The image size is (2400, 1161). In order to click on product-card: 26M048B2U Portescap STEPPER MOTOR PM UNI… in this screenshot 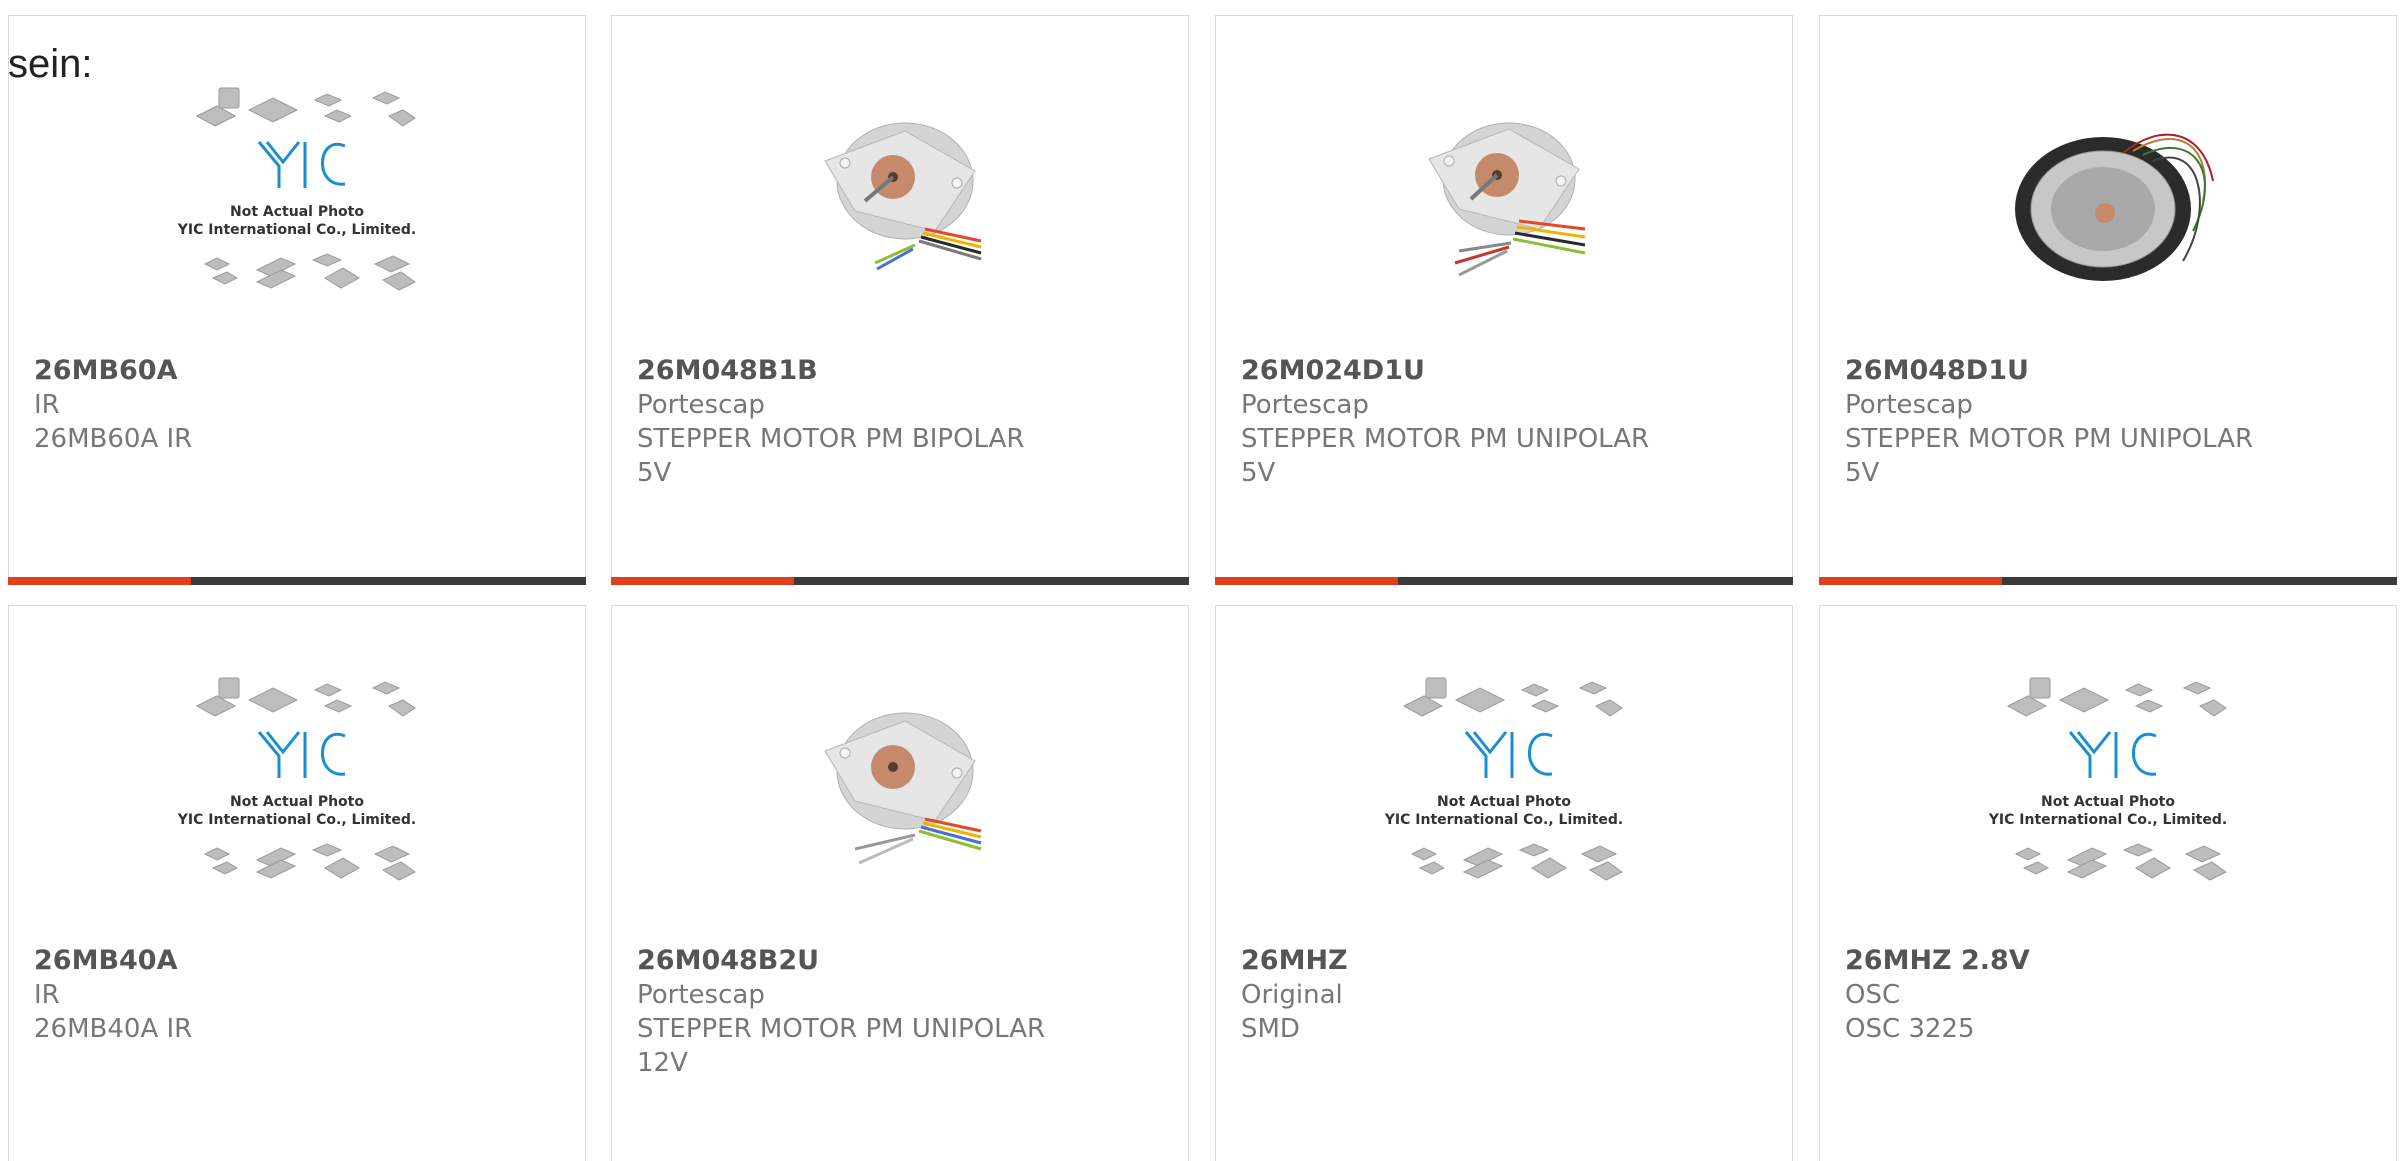, I will do `click(900, 883)`.